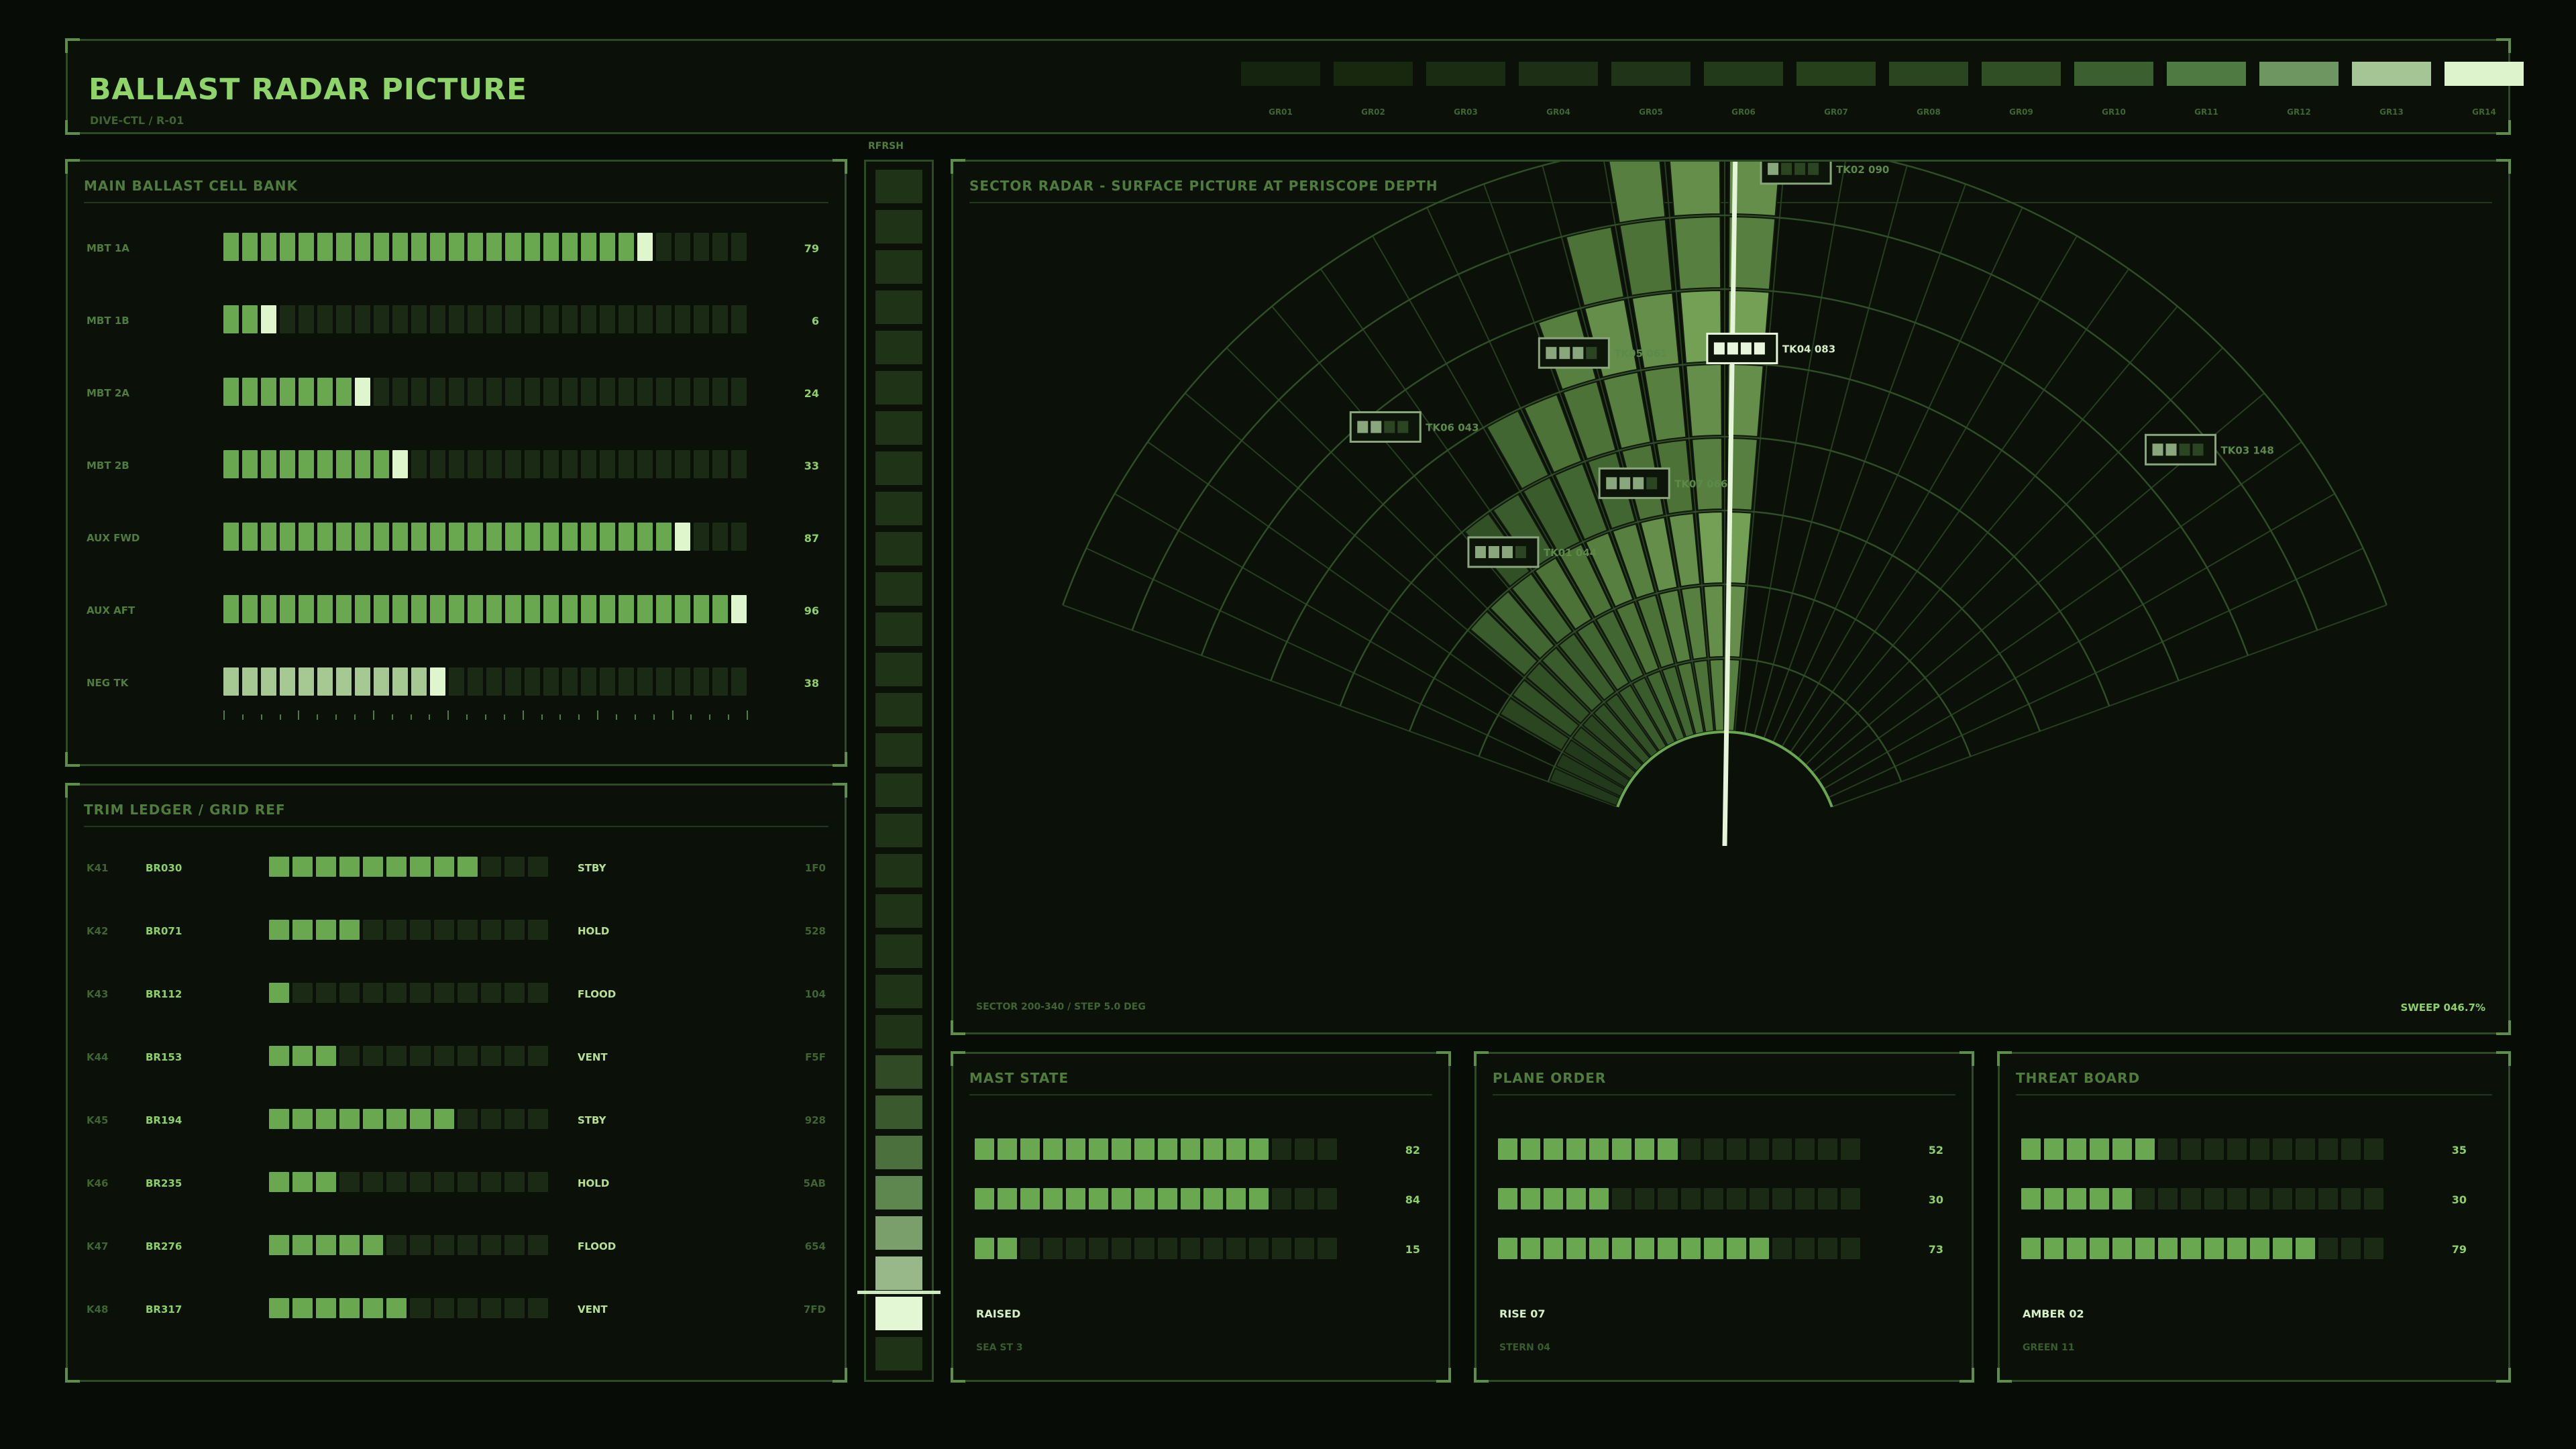 This screenshot has width=2576, height=1449. Describe the element at coordinates (2484, 112) in the screenshot. I see `color-scale-label: GR14` at that location.